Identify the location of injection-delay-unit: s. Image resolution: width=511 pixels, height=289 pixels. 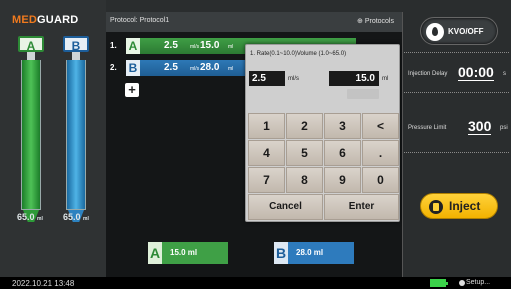
(504, 74).